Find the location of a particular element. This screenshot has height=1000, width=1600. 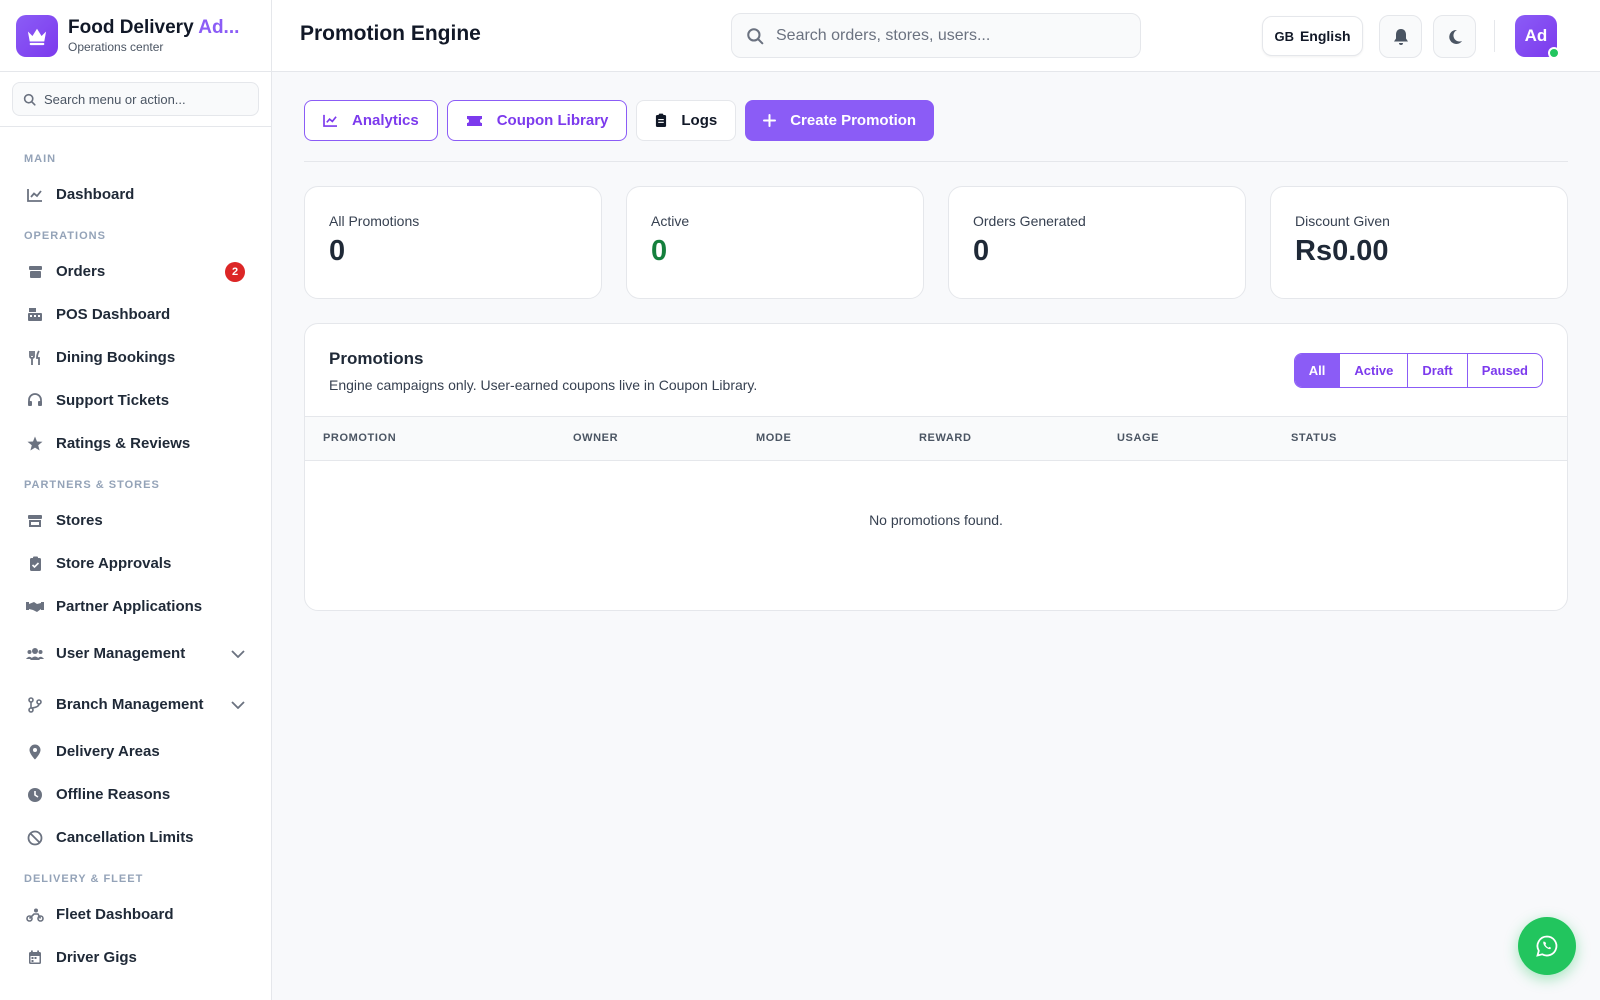

avatar: Ad is located at coordinates (1537, 37).